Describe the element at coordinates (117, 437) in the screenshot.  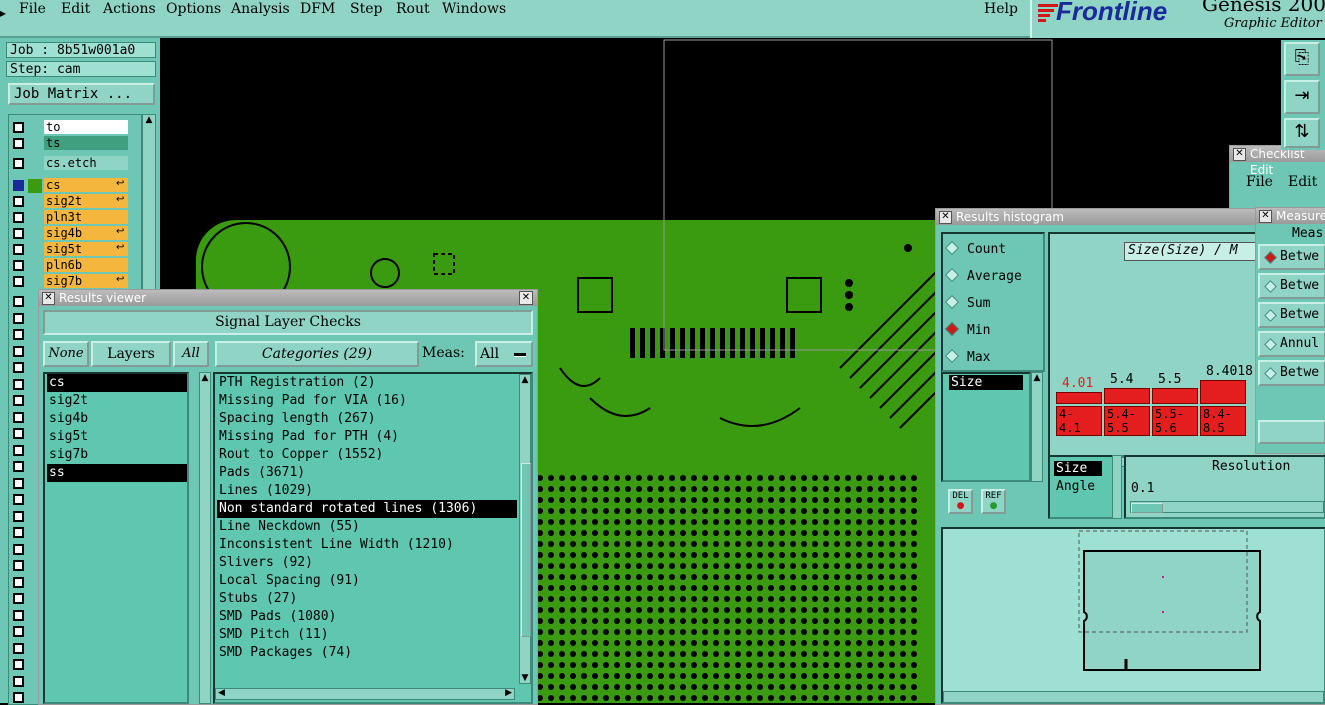
I see `result-layer-item: sig5t` at that location.